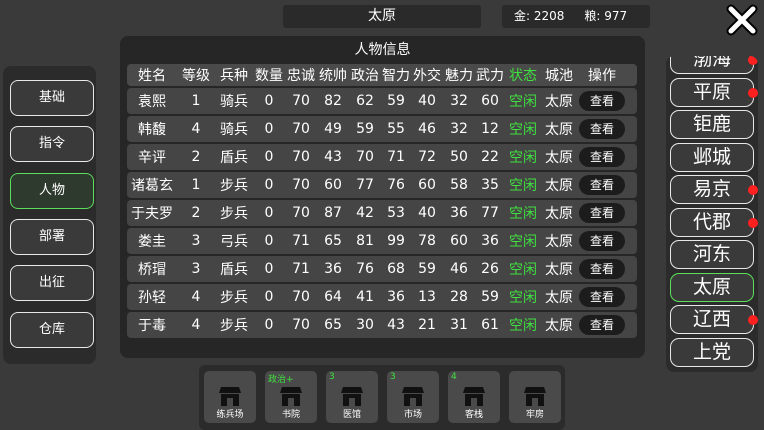  I want to click on building-button: 4 客栈, so click(474, 397).